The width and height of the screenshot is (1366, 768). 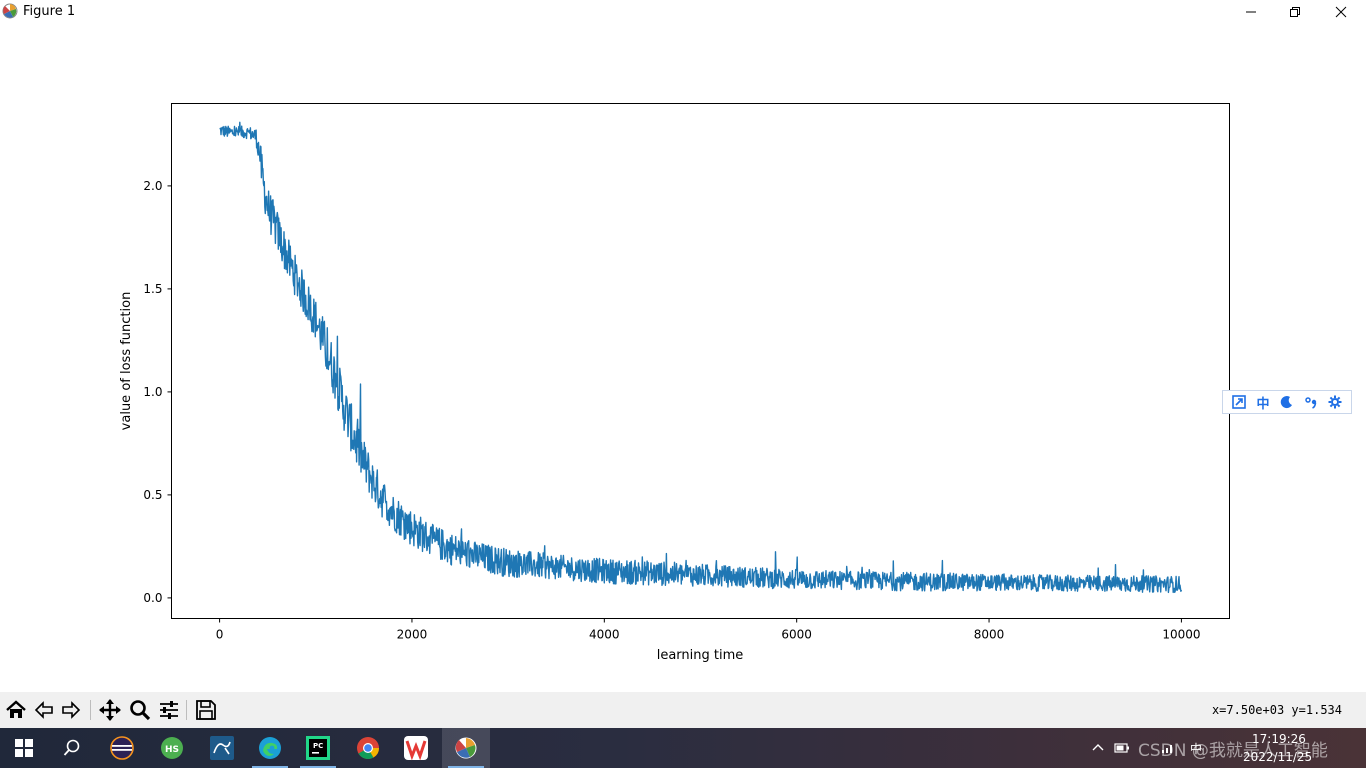 I want to click on x-tick-label: 10000, so click(x=1181, y=635).